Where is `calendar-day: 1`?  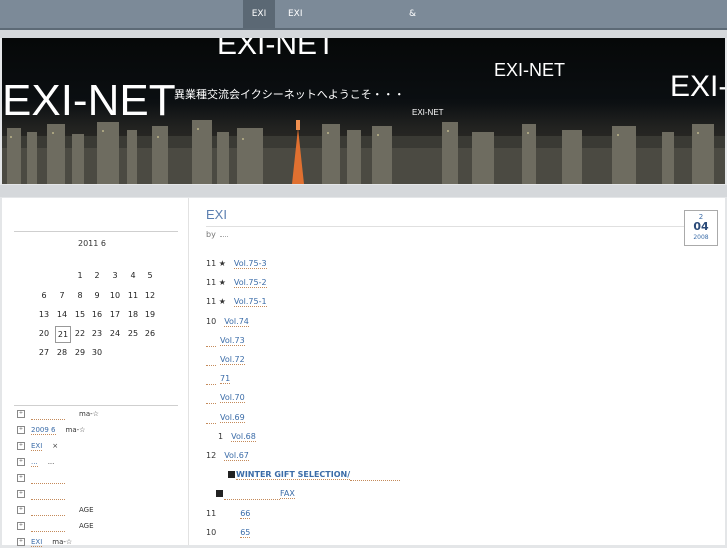 calendar-day: 1 is located at coordinates (80, 275).